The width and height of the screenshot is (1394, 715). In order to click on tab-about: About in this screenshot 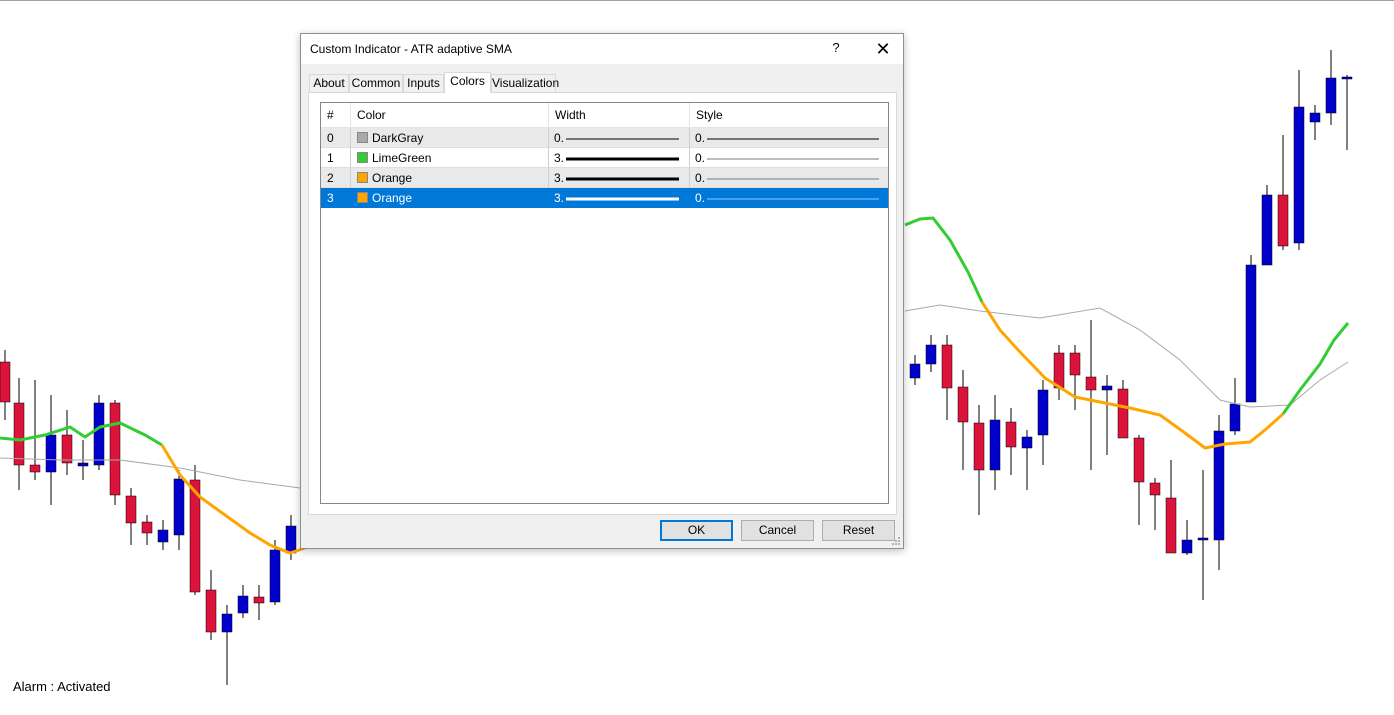, I will do `click(329, 83)`.